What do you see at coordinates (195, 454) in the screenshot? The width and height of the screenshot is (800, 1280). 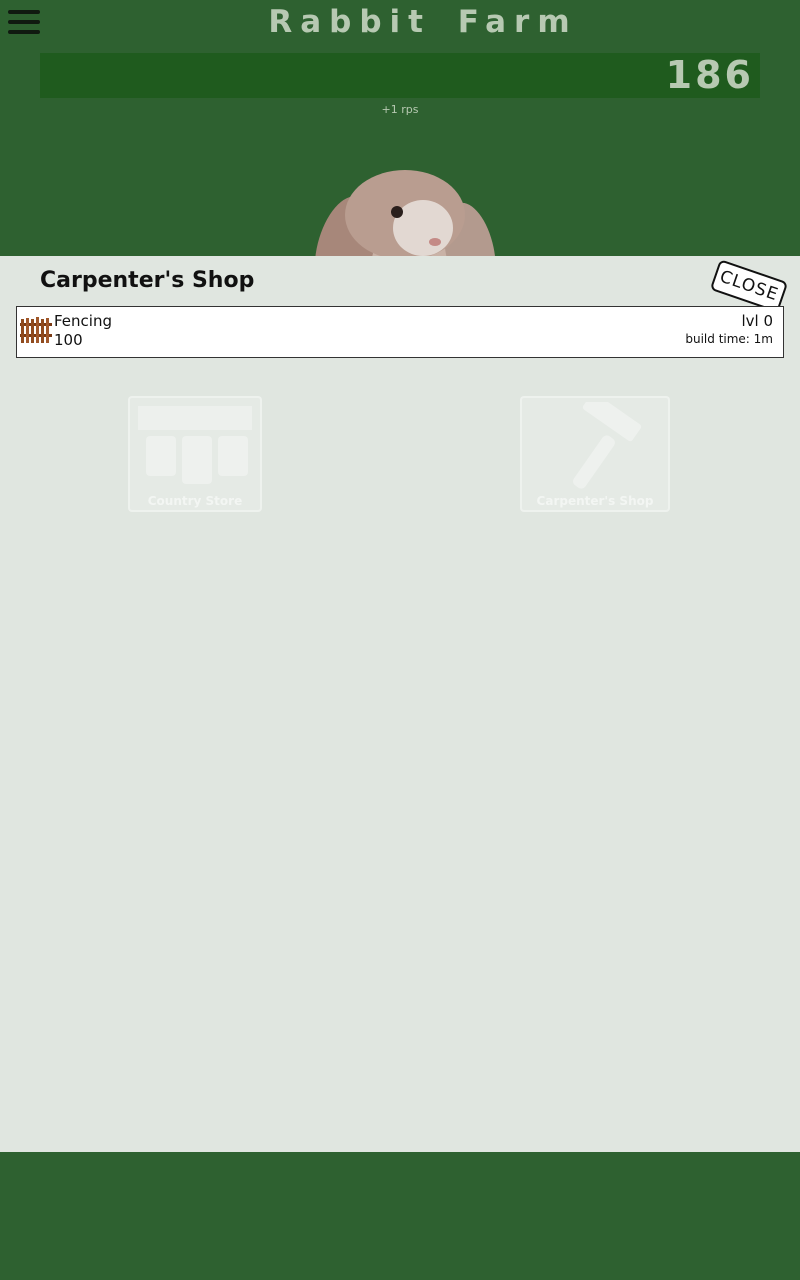 I see `country-store-building: Country Store` at bounding box center [195, 454].